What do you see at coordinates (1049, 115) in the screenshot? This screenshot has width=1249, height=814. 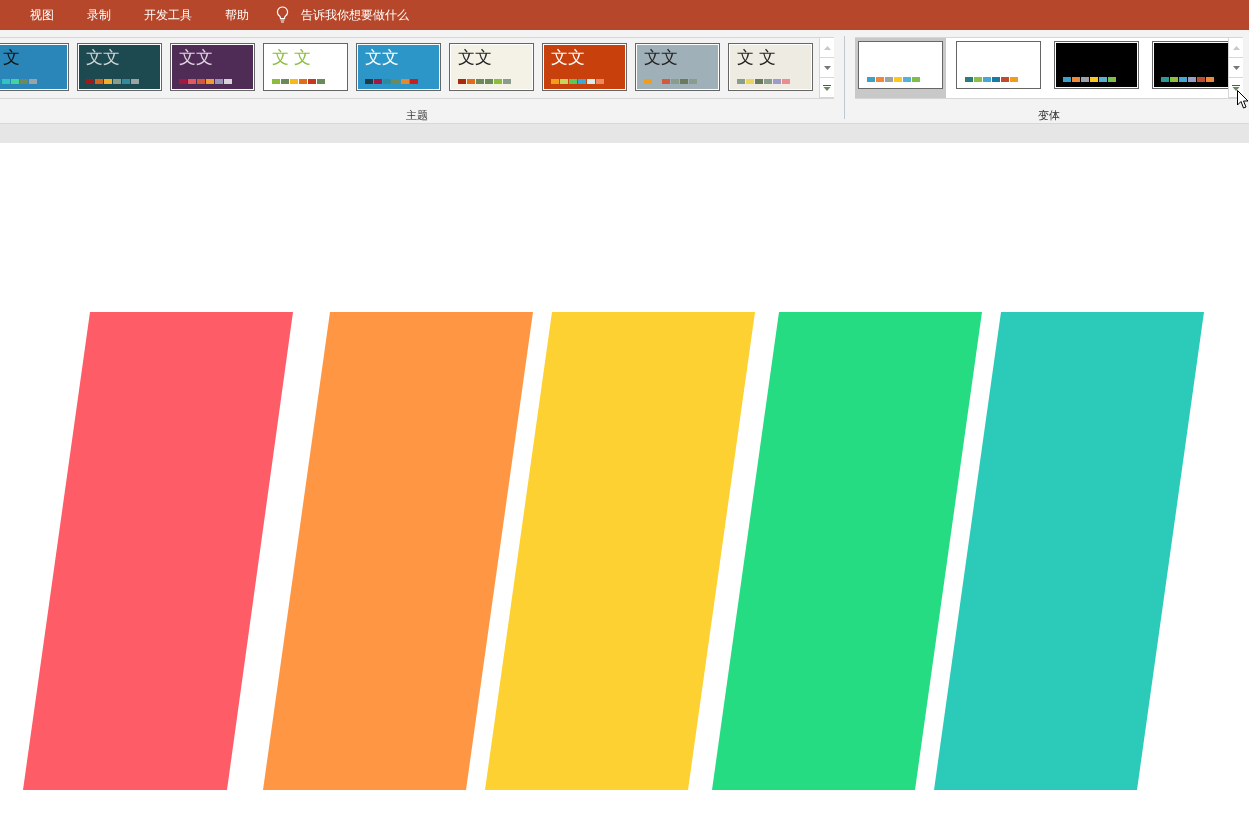 I see `group-label: 变体` at bounding box center [1049, 115].